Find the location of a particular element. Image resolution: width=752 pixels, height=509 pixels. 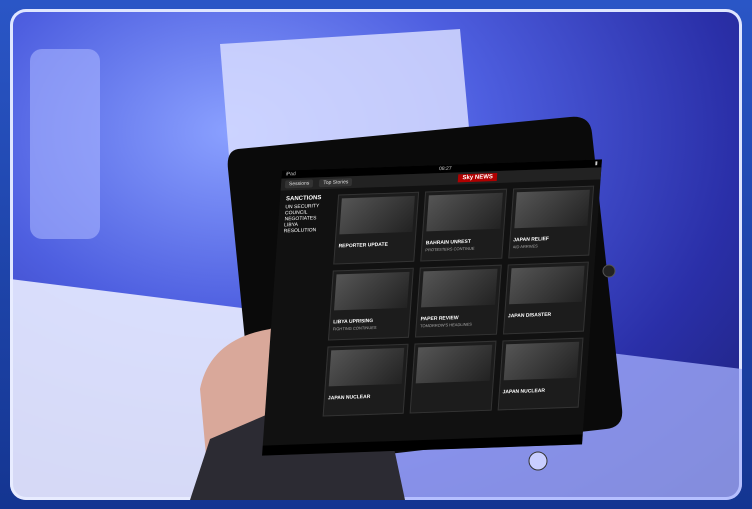

tile-desc: PROTESTERS CONTINUE is located at coordinates (450, 249).